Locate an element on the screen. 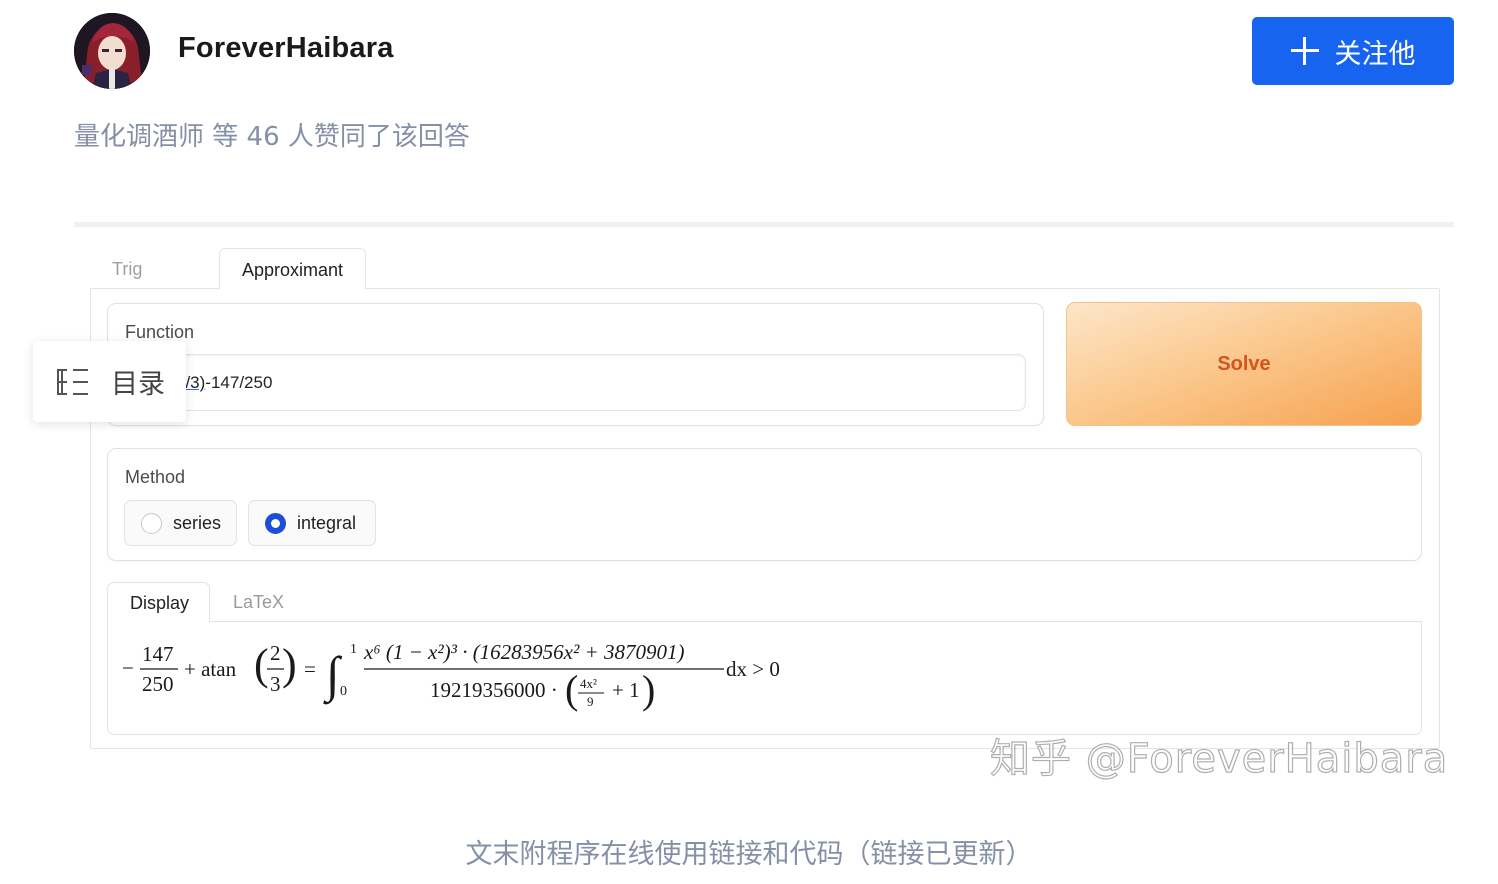 This screenshot has height=884, width=1498. formula-denom-frac-den: 9 is located at coordinates (590, 701).